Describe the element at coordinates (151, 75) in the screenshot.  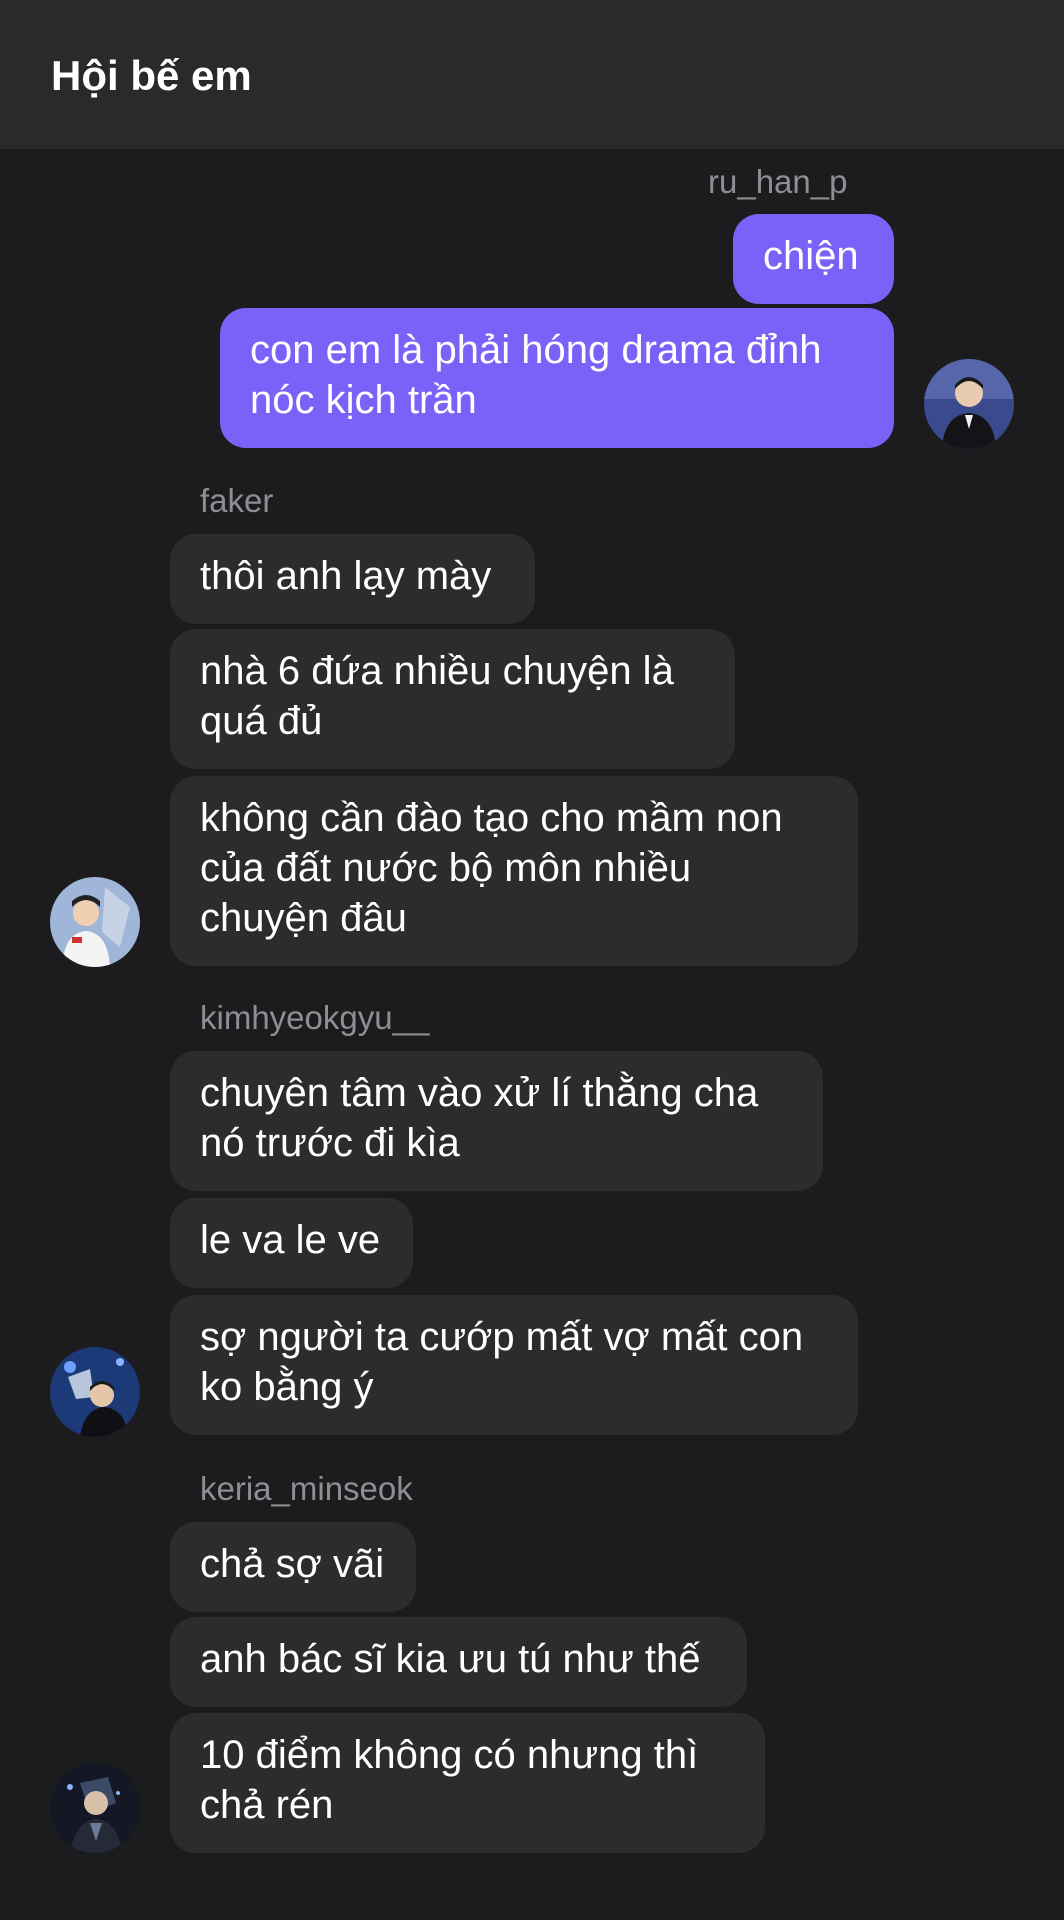
I see `chat-title: Hội bế em` at that location.